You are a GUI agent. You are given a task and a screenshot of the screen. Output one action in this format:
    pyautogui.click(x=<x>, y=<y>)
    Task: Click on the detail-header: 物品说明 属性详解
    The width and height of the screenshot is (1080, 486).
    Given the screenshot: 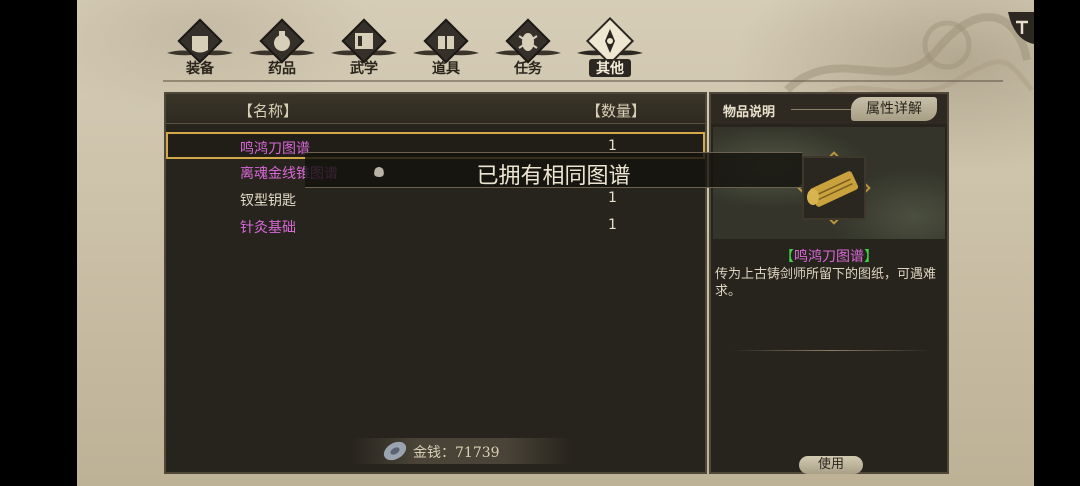 What is the action you would take?
    pyautogui.click(x=829, y=109)
    